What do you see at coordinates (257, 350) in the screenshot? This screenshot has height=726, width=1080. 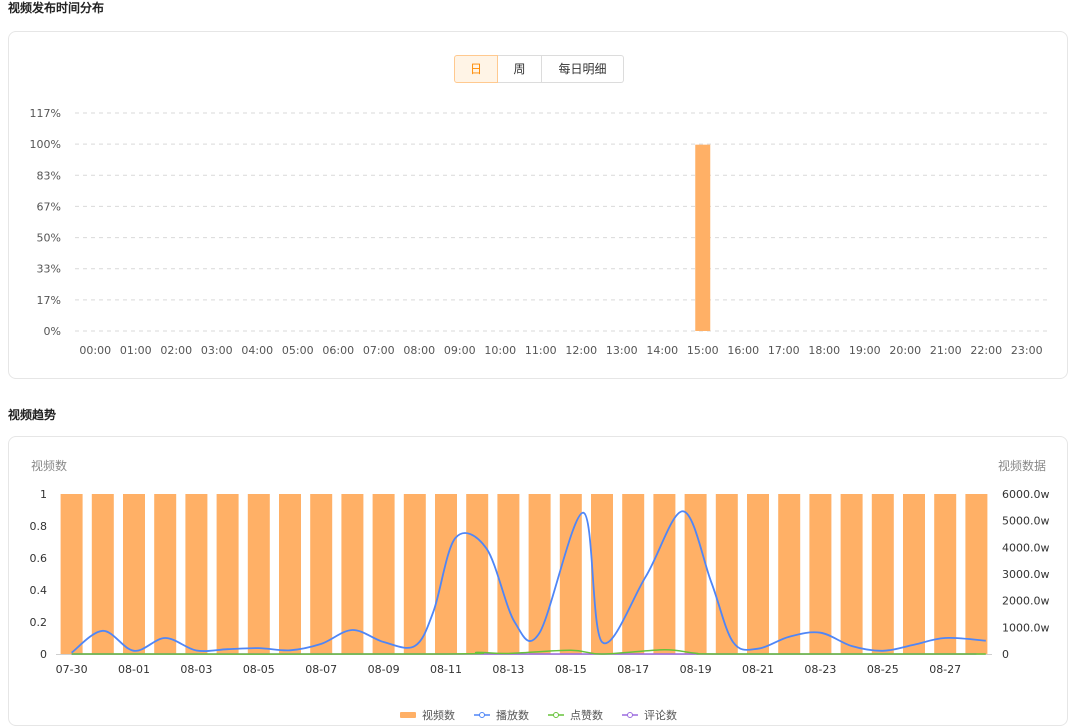 I see `x-tick-label: 04:00` at bounding box center [257, 350].